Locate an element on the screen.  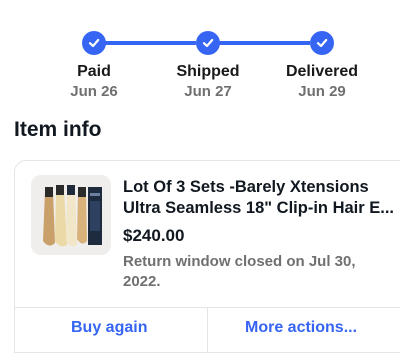
step-date: Jun 29 is located at coordinates (322, 91).